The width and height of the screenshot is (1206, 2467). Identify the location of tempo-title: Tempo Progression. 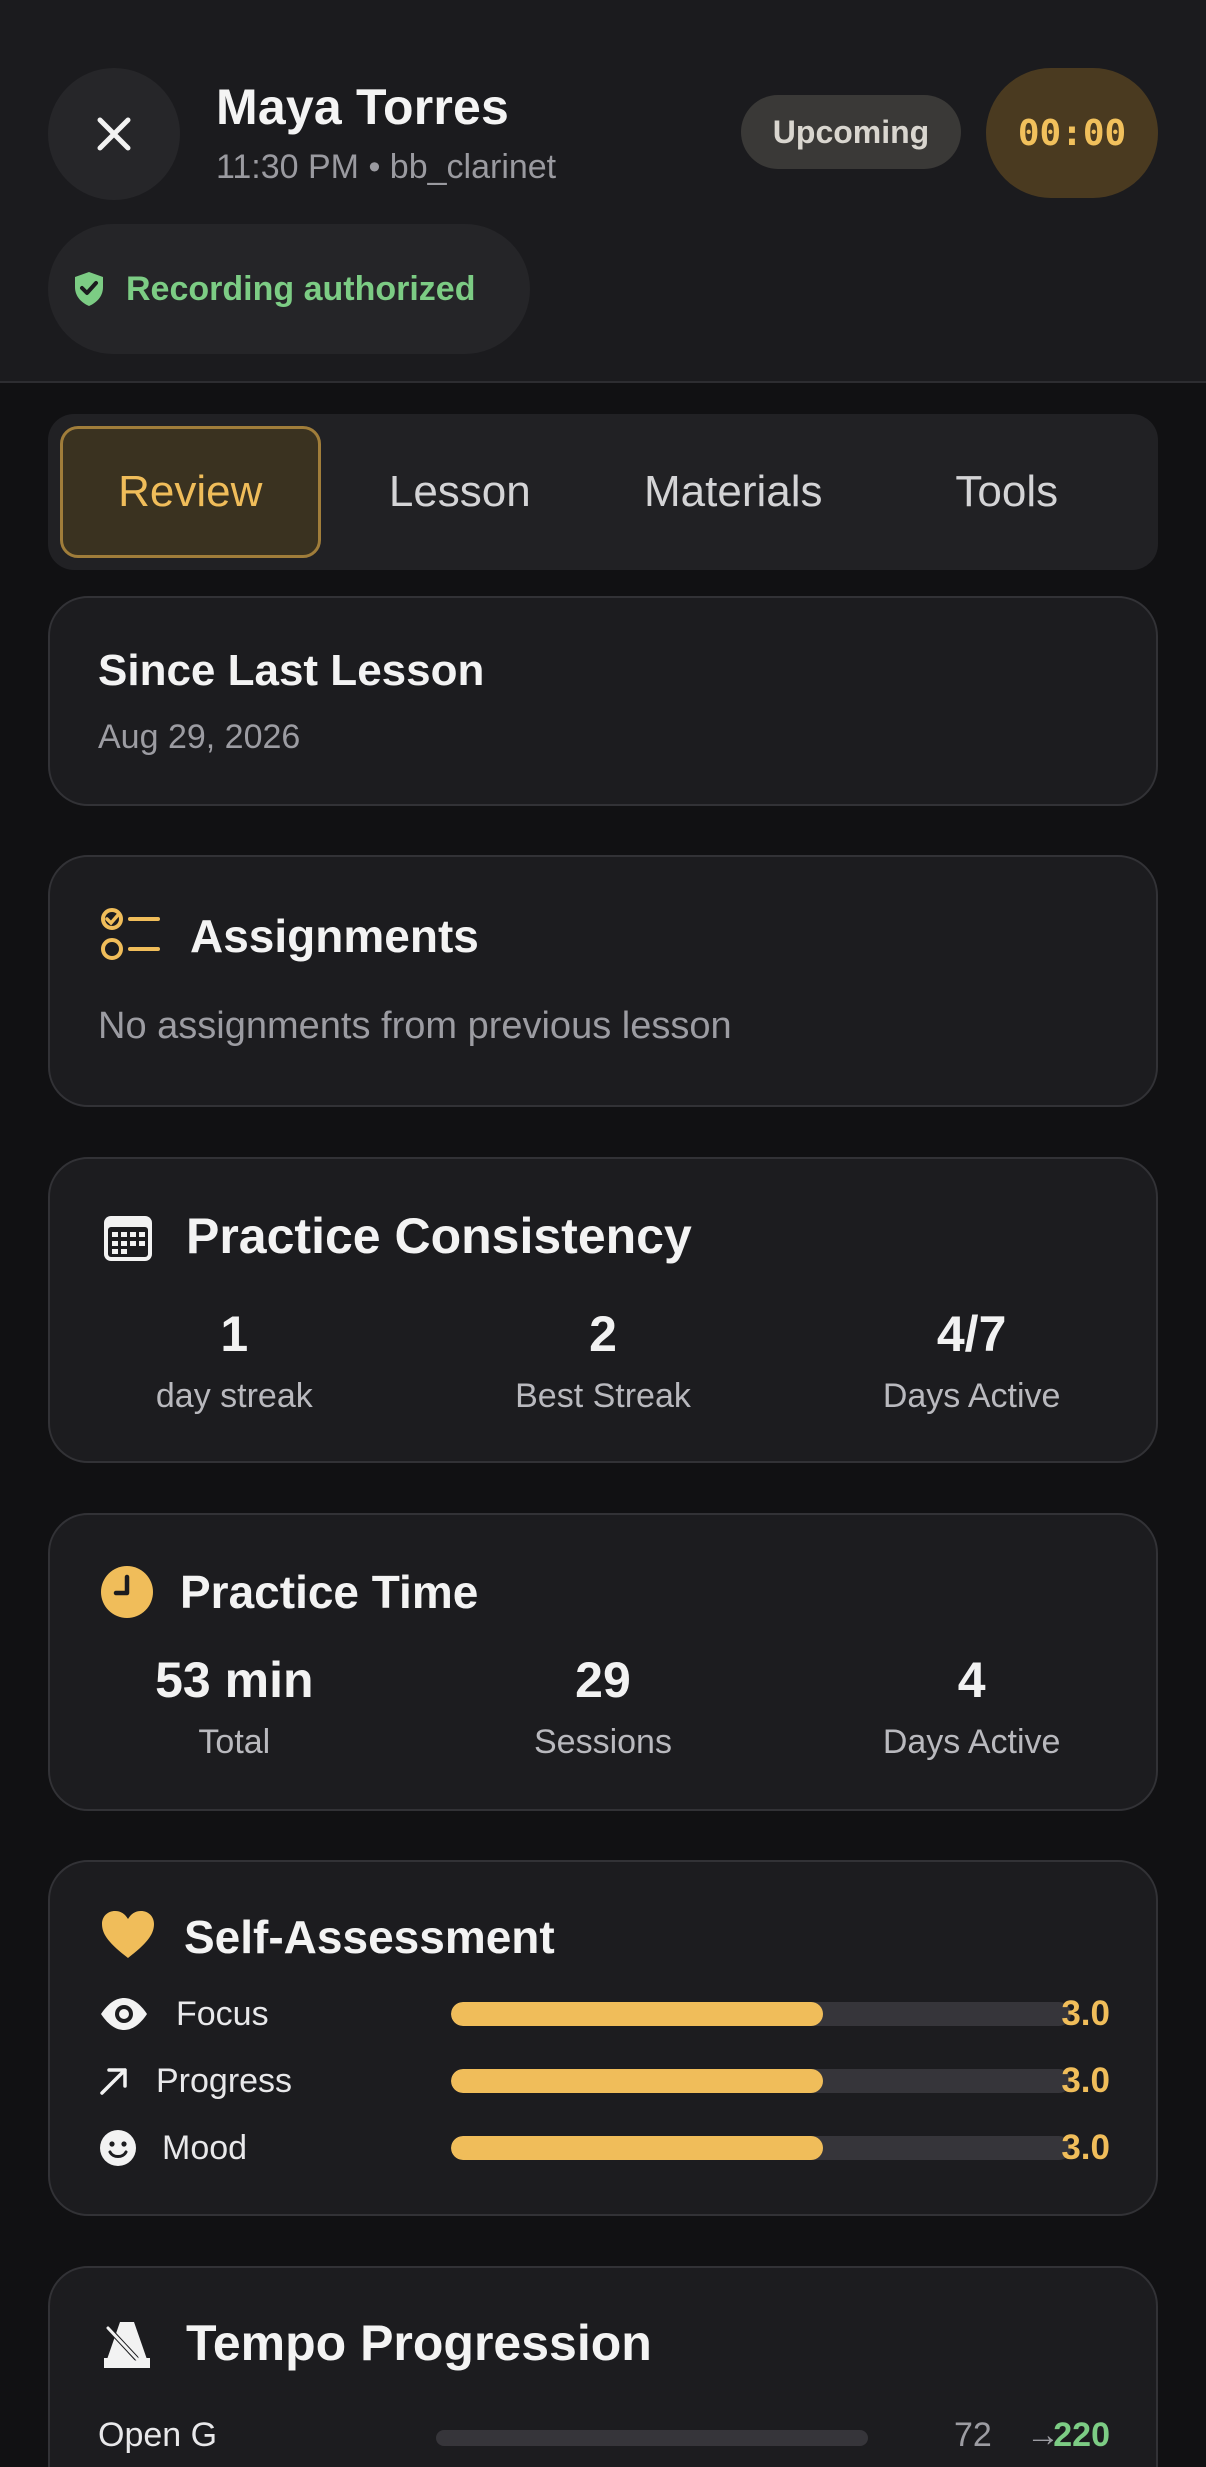
(419, 2343).